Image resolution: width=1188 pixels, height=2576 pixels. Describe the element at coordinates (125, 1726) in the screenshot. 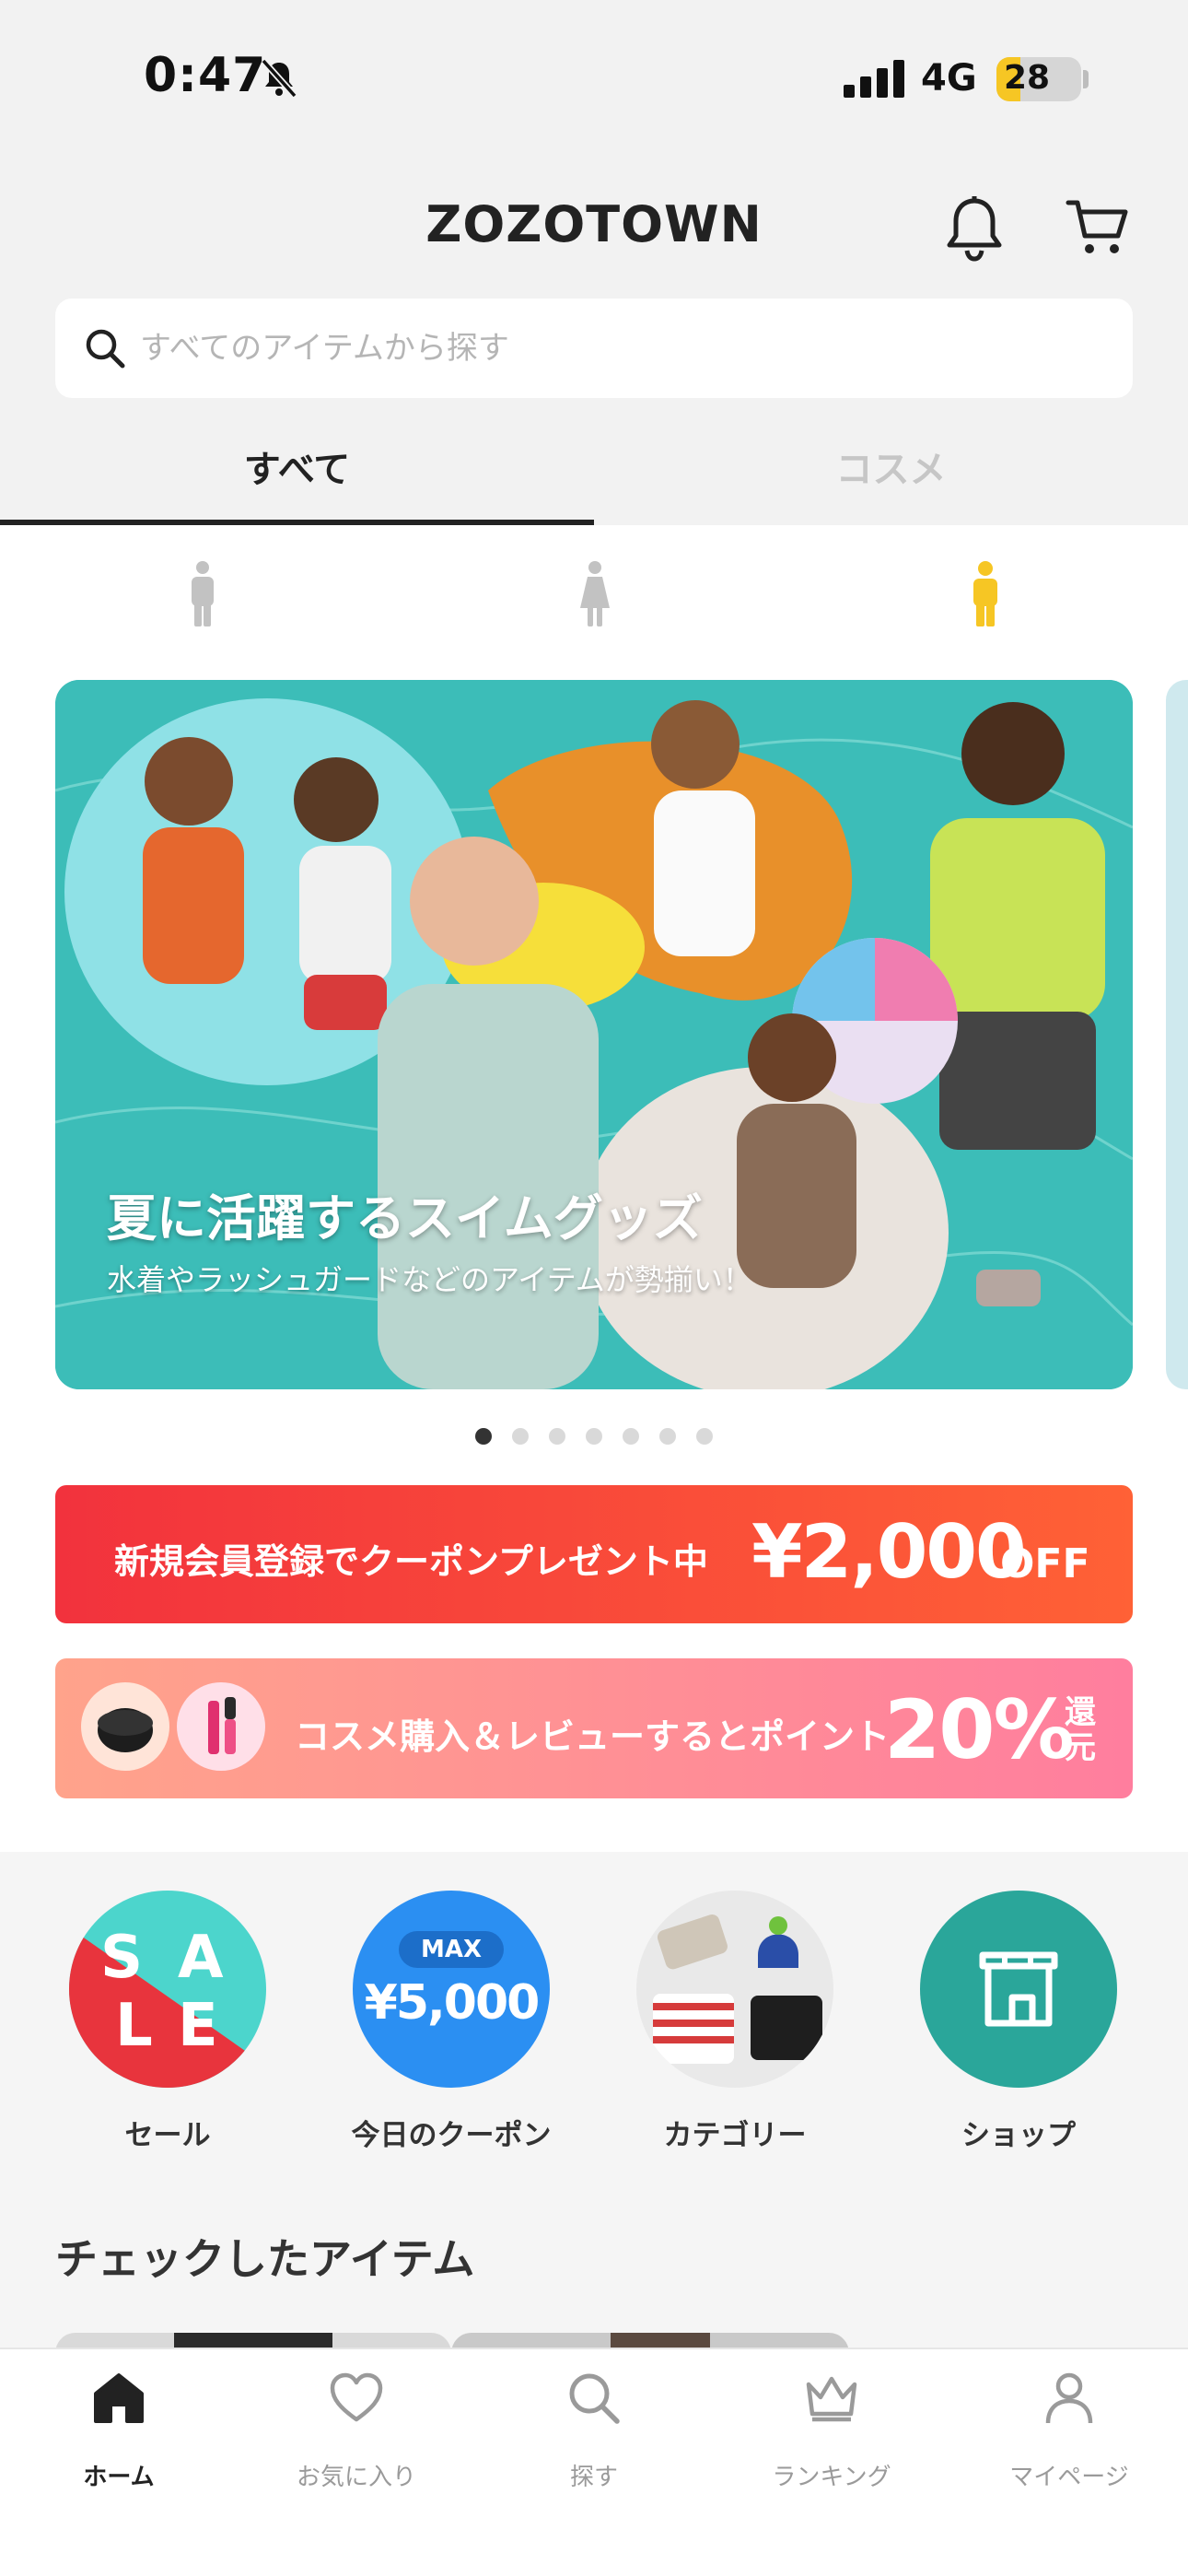

I see `cushion-compact-image` at that location.